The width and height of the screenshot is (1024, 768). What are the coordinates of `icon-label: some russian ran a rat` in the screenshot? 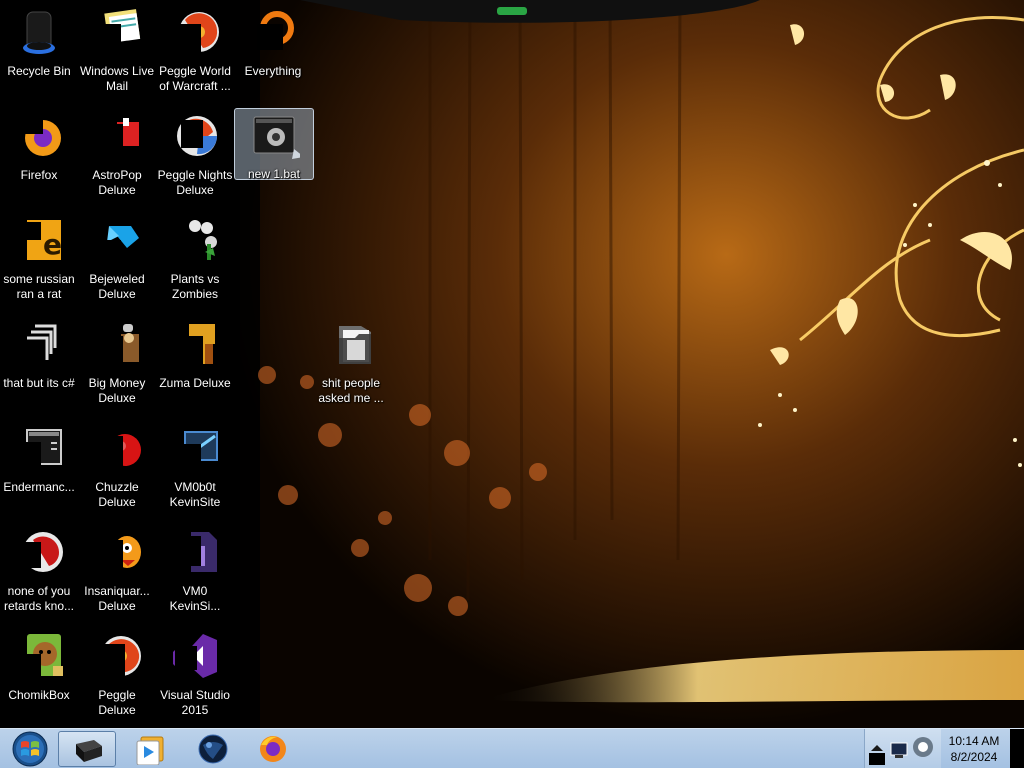 It's located at (39, 286).